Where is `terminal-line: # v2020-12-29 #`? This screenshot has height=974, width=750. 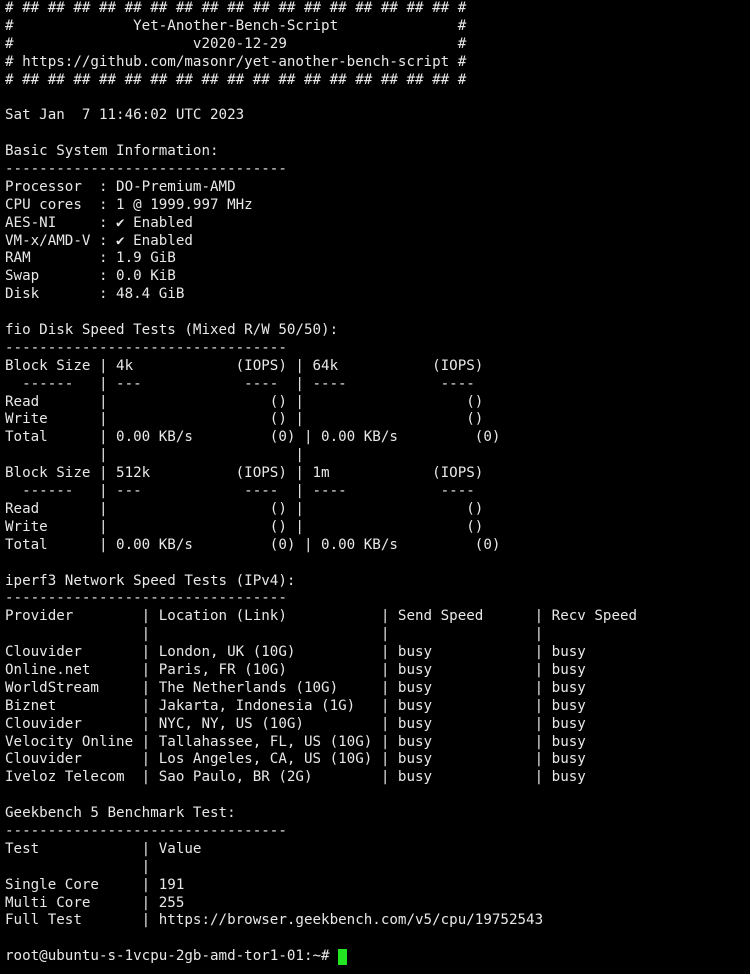 terminal-line: # v2020-12-29 # is located at coordinates (236, 43).